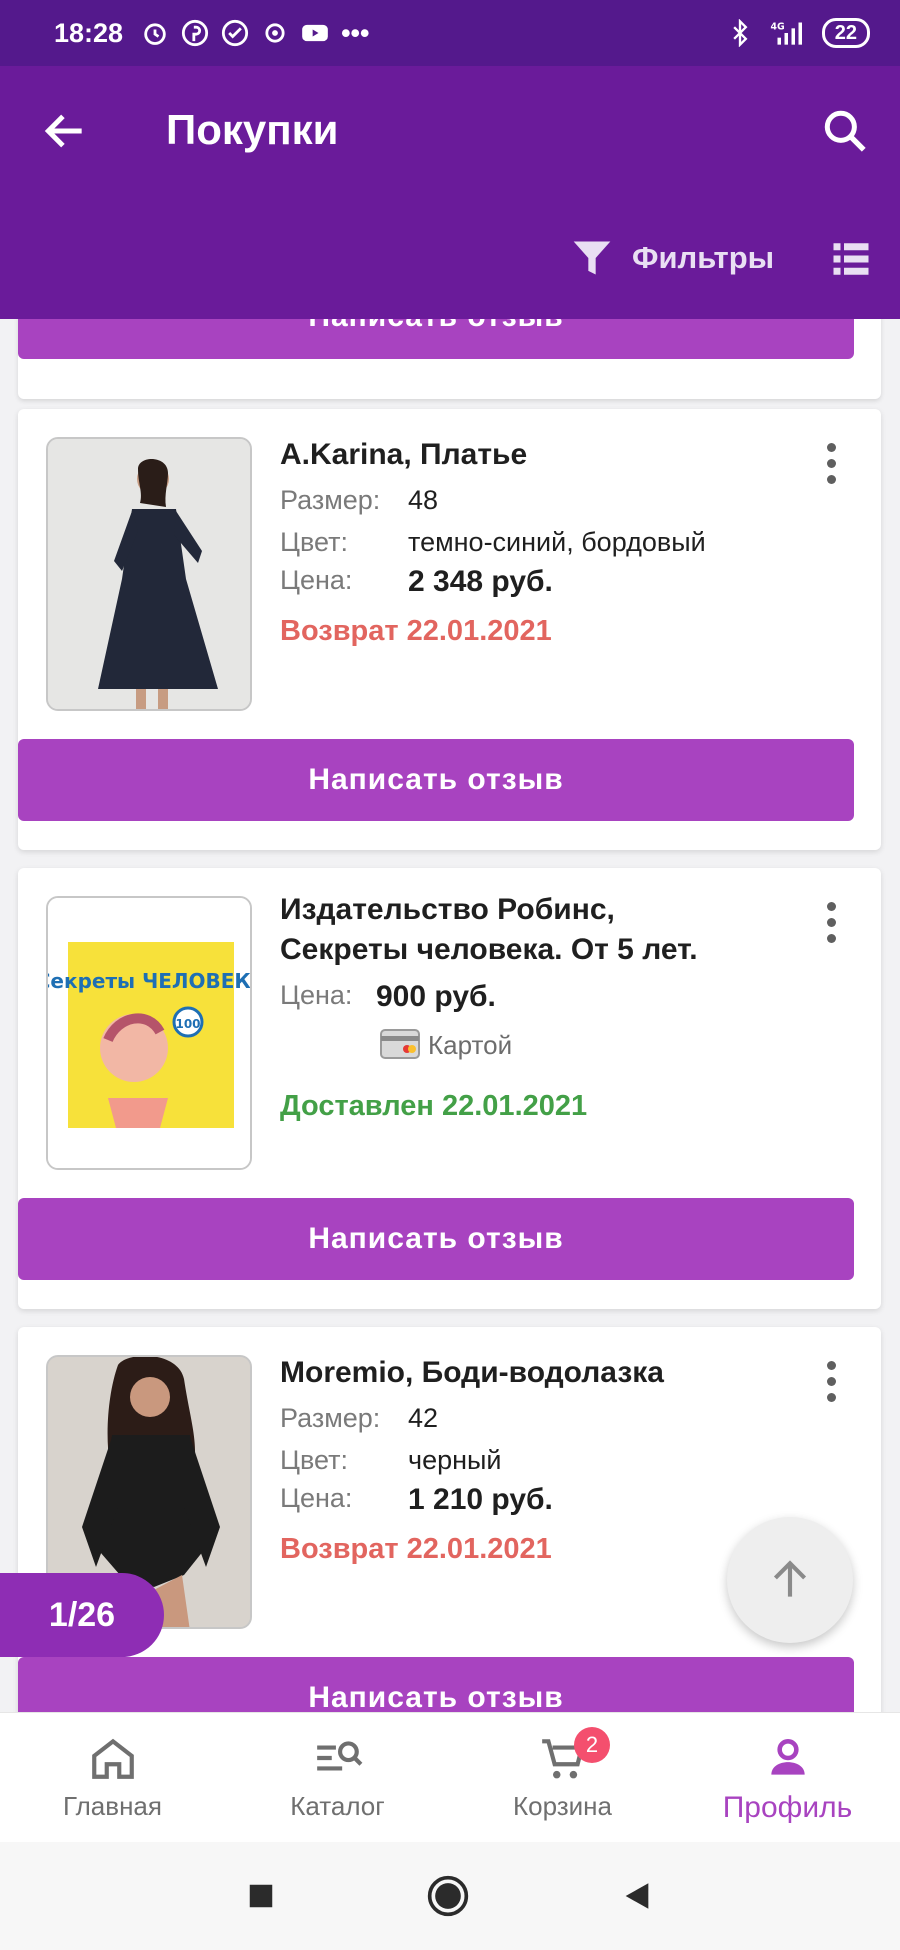 The width and height of the screenshot is (900, 1950). Describe the element at coordinates (777, 27) in the screenshot. I see `network-type-label: 4G` at that location.